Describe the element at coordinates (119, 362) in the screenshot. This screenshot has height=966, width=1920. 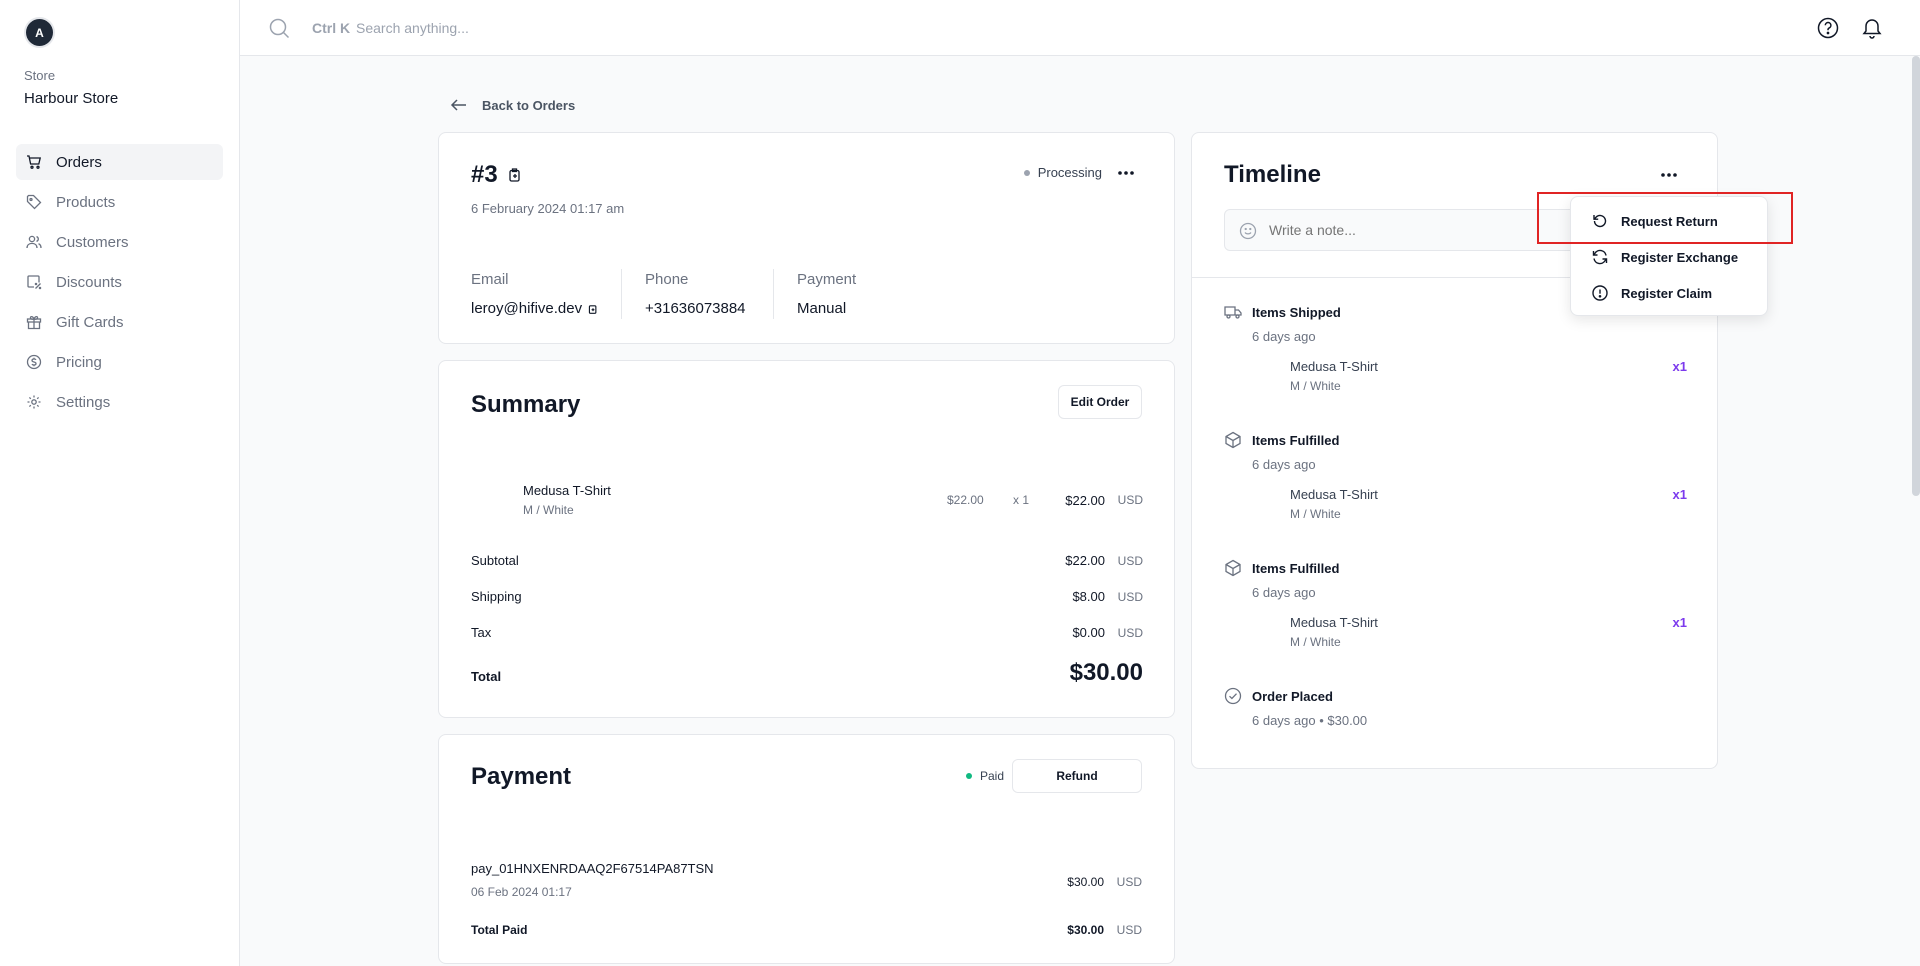
I see `sidebar-item-pricing: Pricing` at that location.